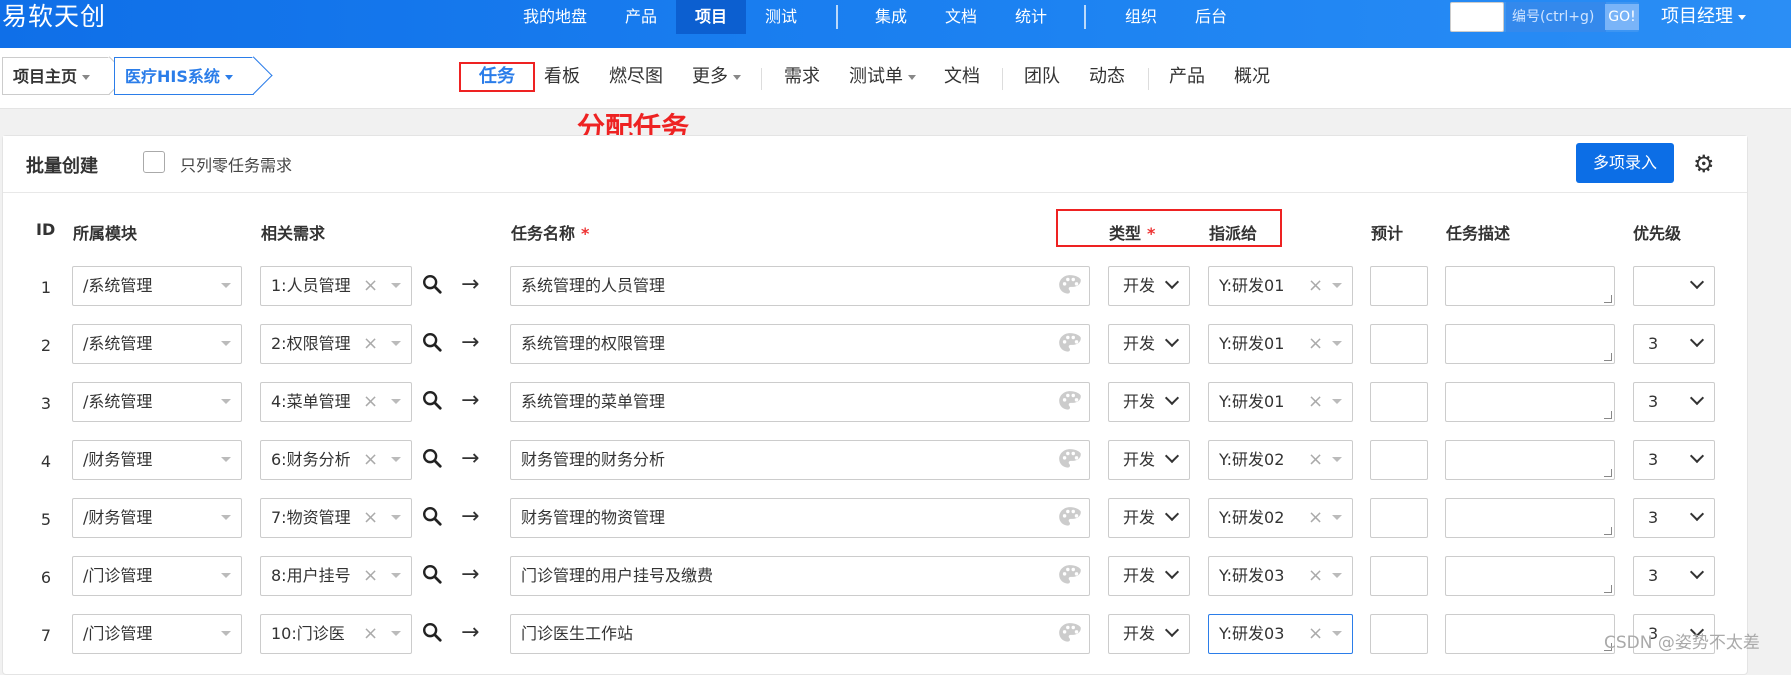 Image resolution: width=1791 pixels, height=675 pixels. Describe the element at coordinates (641, 17) in the screenshot. I see `nav-product: 产品` at that location.